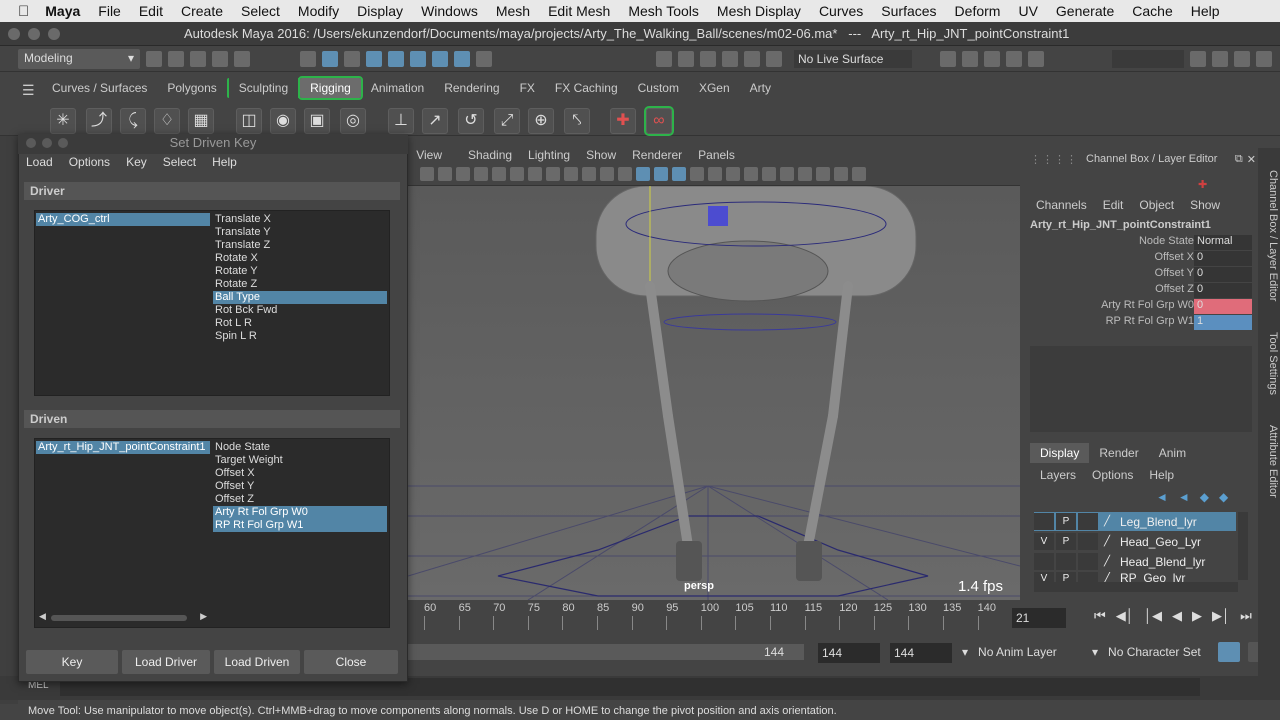 The image size is (1280, 720). I want to click on set-key-icon: ✚, so click(623, 121).